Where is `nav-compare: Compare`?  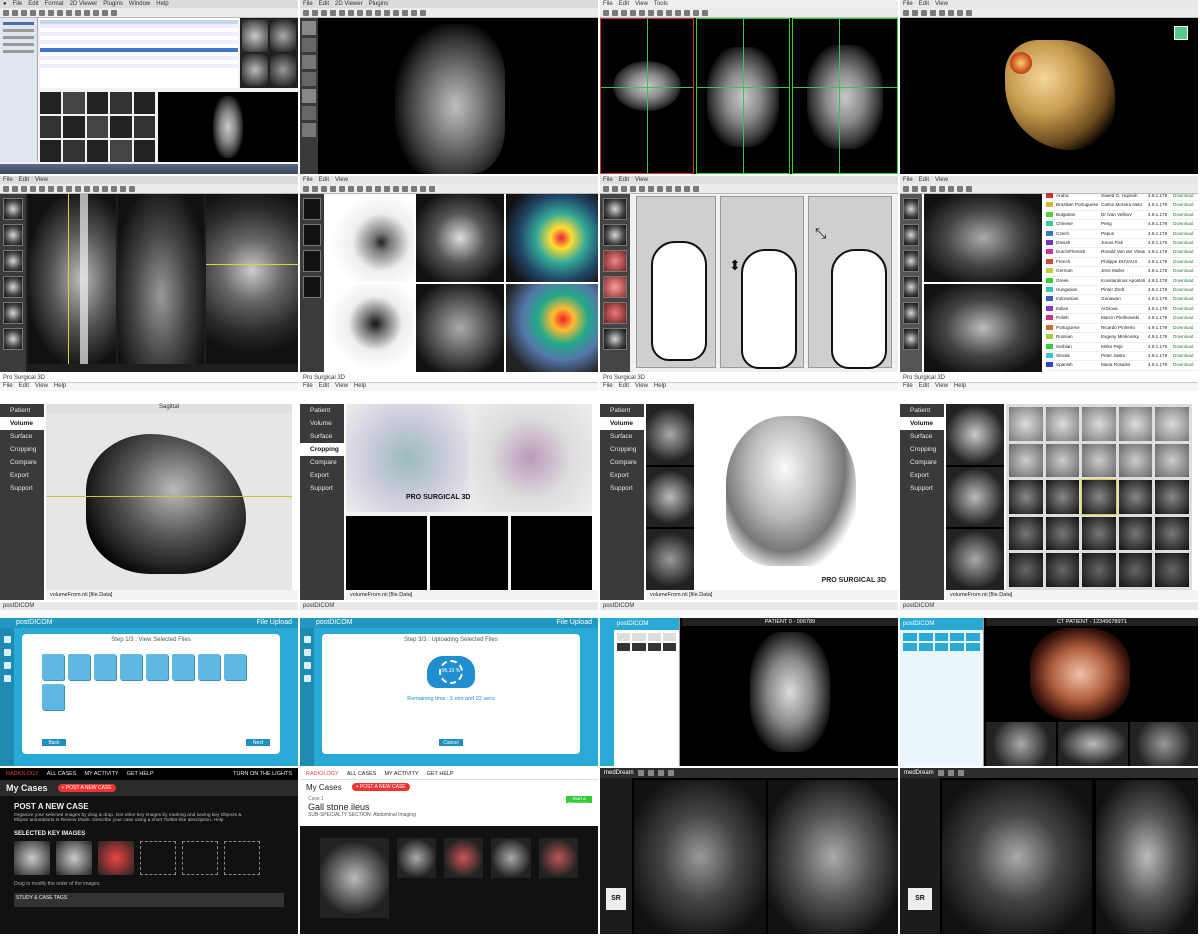
nav-compare: Compare is located at coordinates (22, 462).